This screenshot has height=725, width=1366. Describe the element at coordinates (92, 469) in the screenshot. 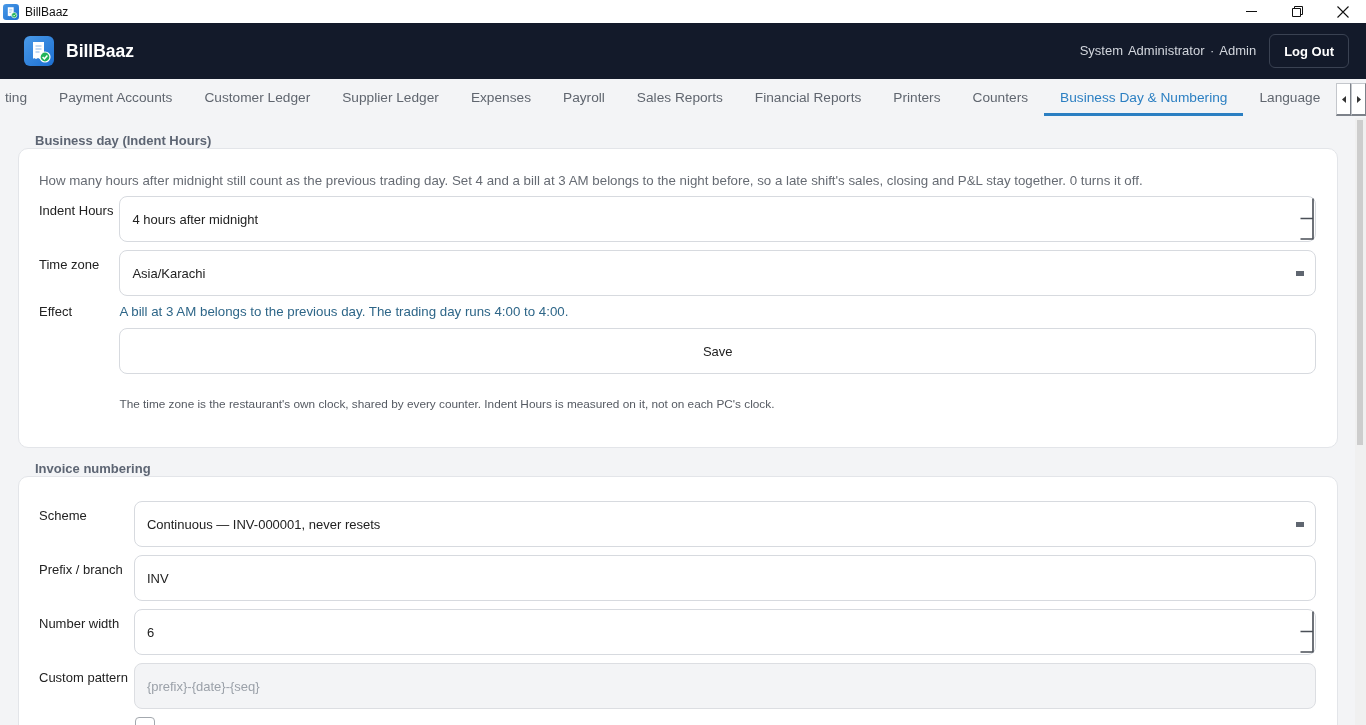

I see `section-title: Invoice numbering` at that location.